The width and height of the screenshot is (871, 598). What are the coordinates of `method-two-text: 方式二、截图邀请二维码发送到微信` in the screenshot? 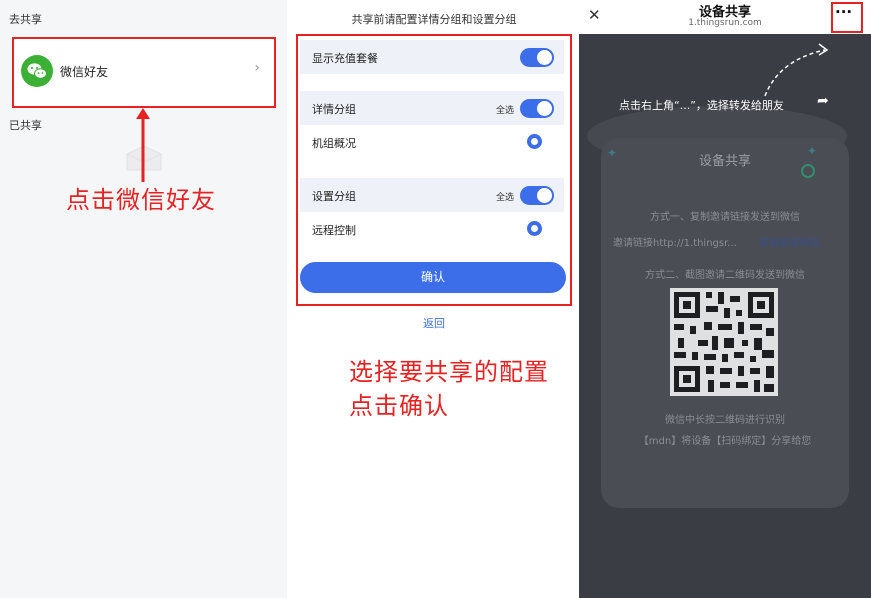 It's located at (725, 275).